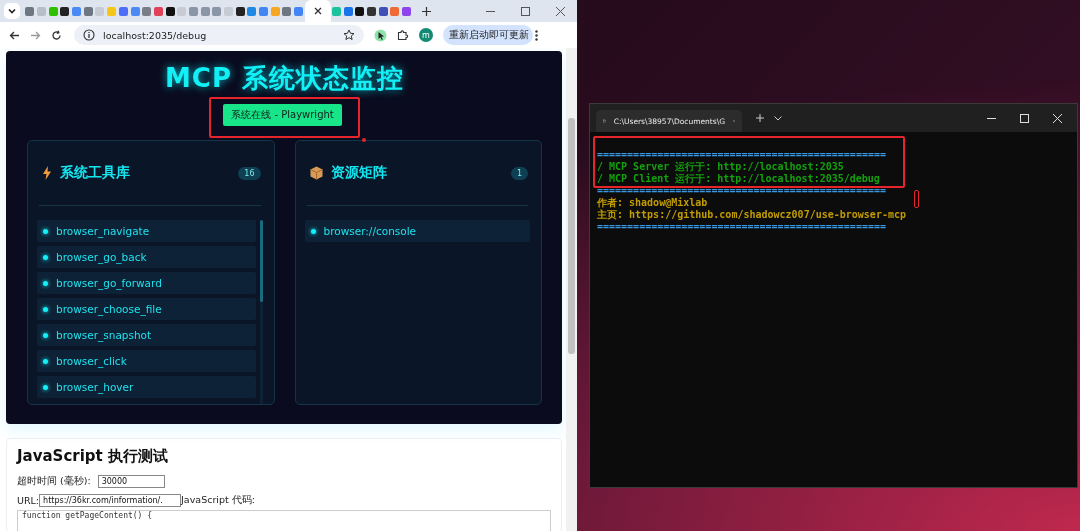  I want to click on list-item: browser_go_back, so click(146, 257).